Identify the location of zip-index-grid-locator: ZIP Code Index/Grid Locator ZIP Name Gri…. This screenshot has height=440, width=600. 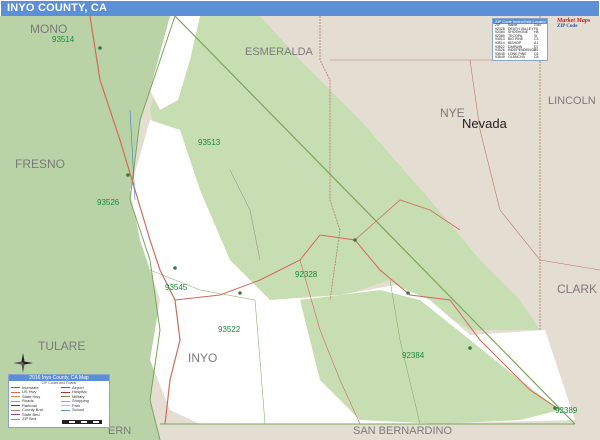
(520, 39).